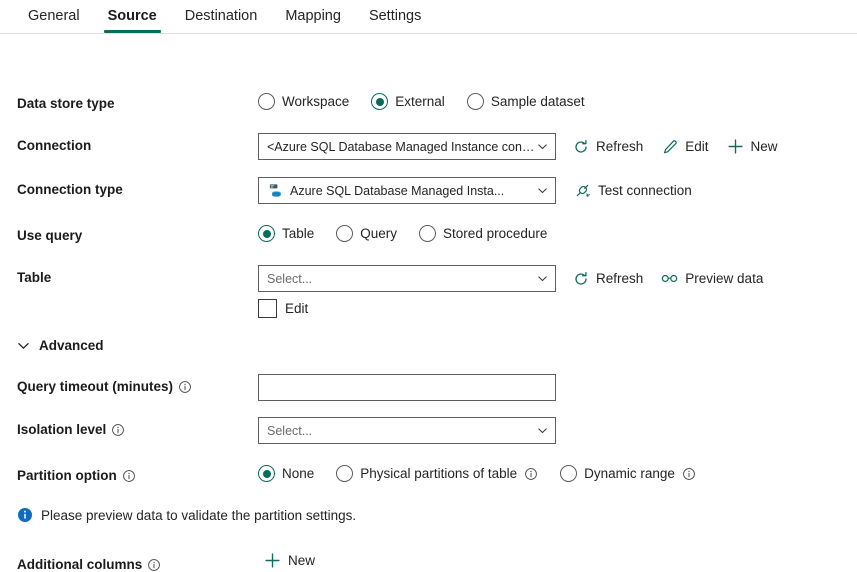 Image resolution: width=857 pixels, height=572 pixels. I want to click on connection-label: Connection, so click(54, 145).